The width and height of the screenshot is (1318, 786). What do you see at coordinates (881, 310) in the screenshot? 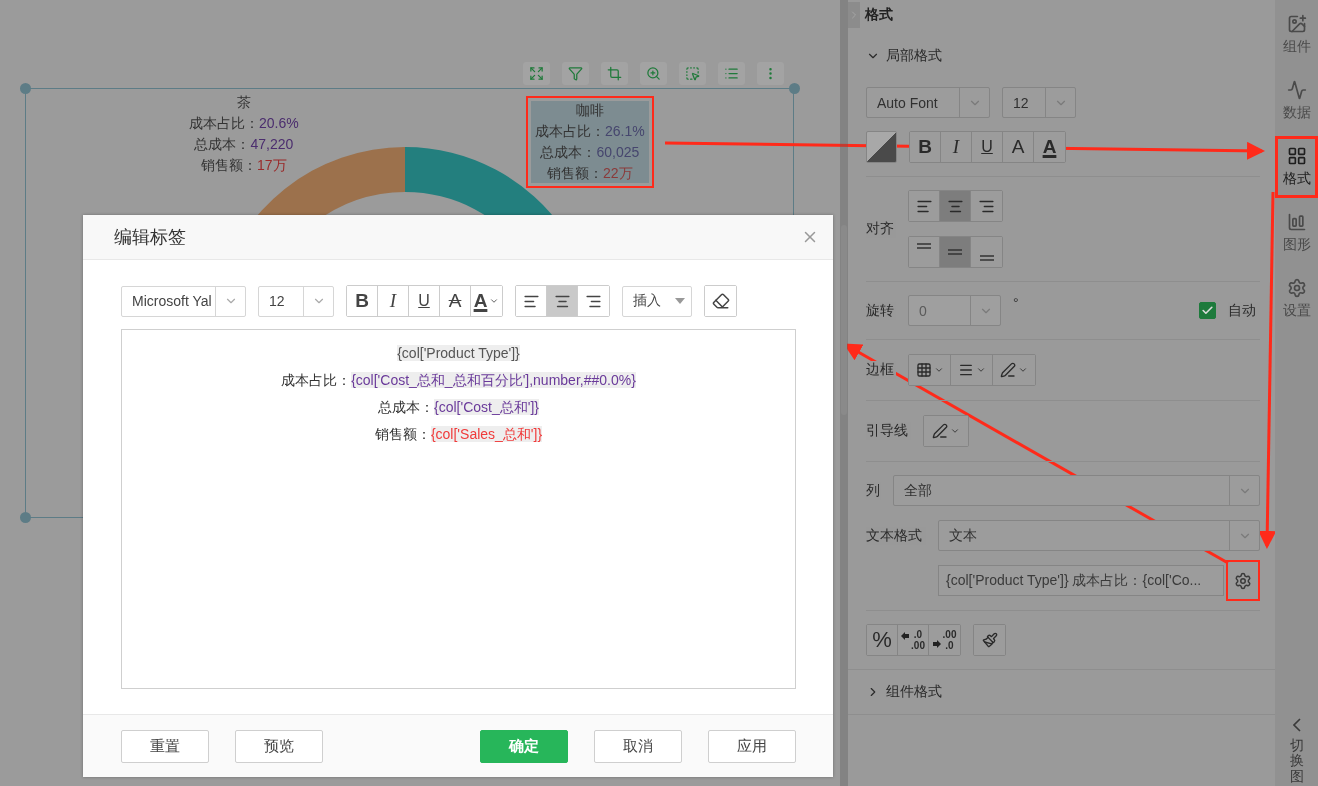
I see `field-label: 旋转` at bounding box center [881, 310].